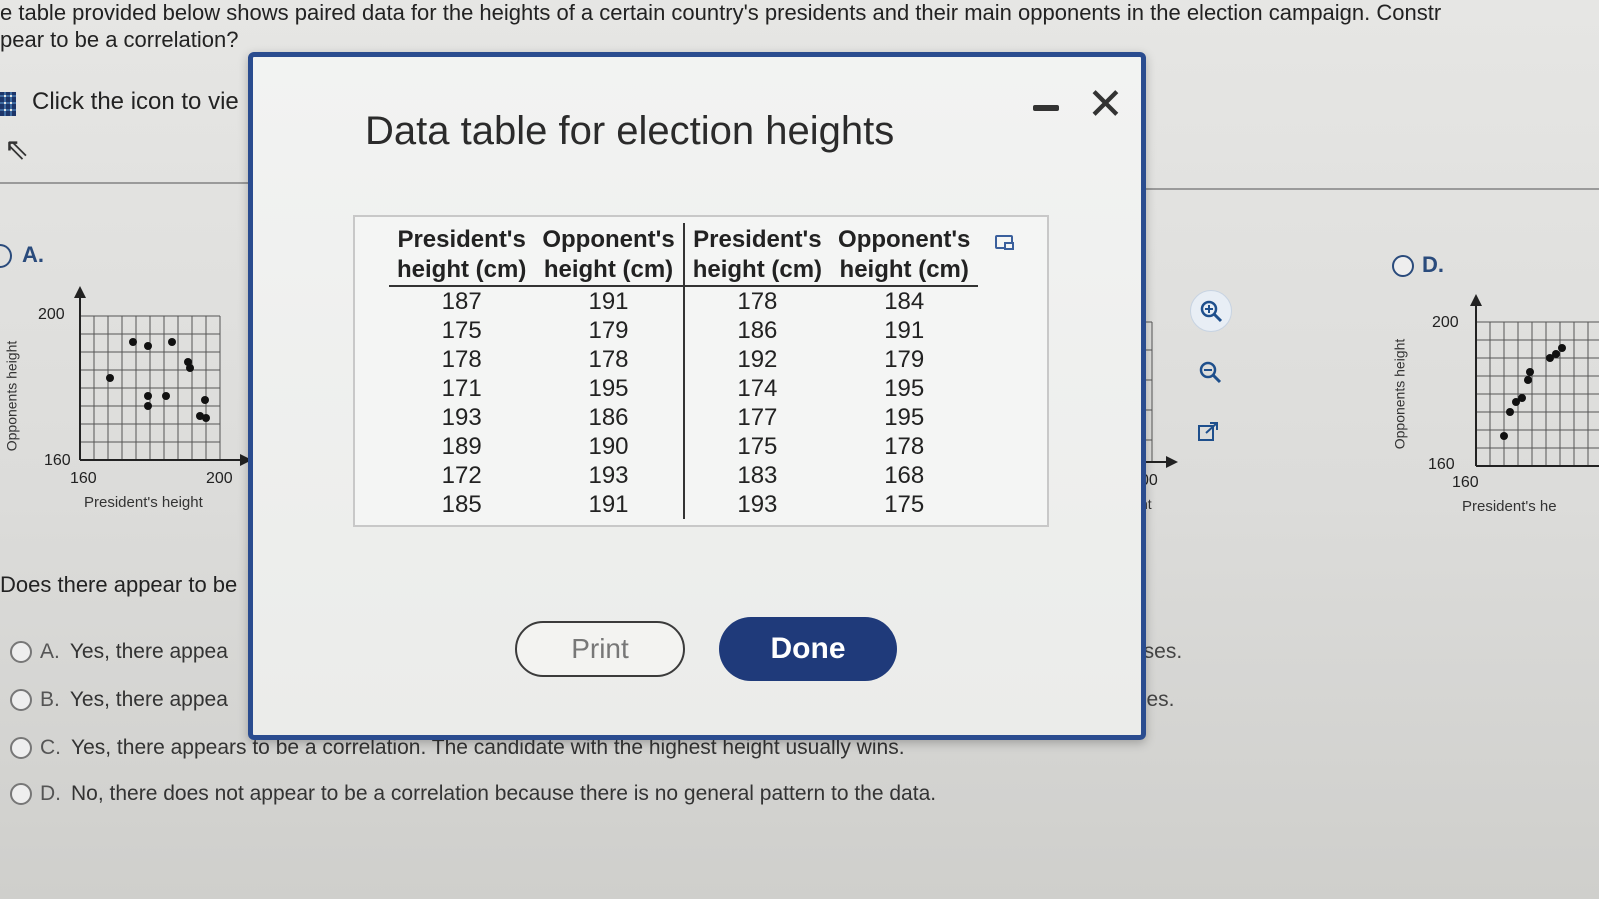 This screenshot has width=1599, height=899. I want to click on table-row: 171 195 174 195, so click(683, 388).